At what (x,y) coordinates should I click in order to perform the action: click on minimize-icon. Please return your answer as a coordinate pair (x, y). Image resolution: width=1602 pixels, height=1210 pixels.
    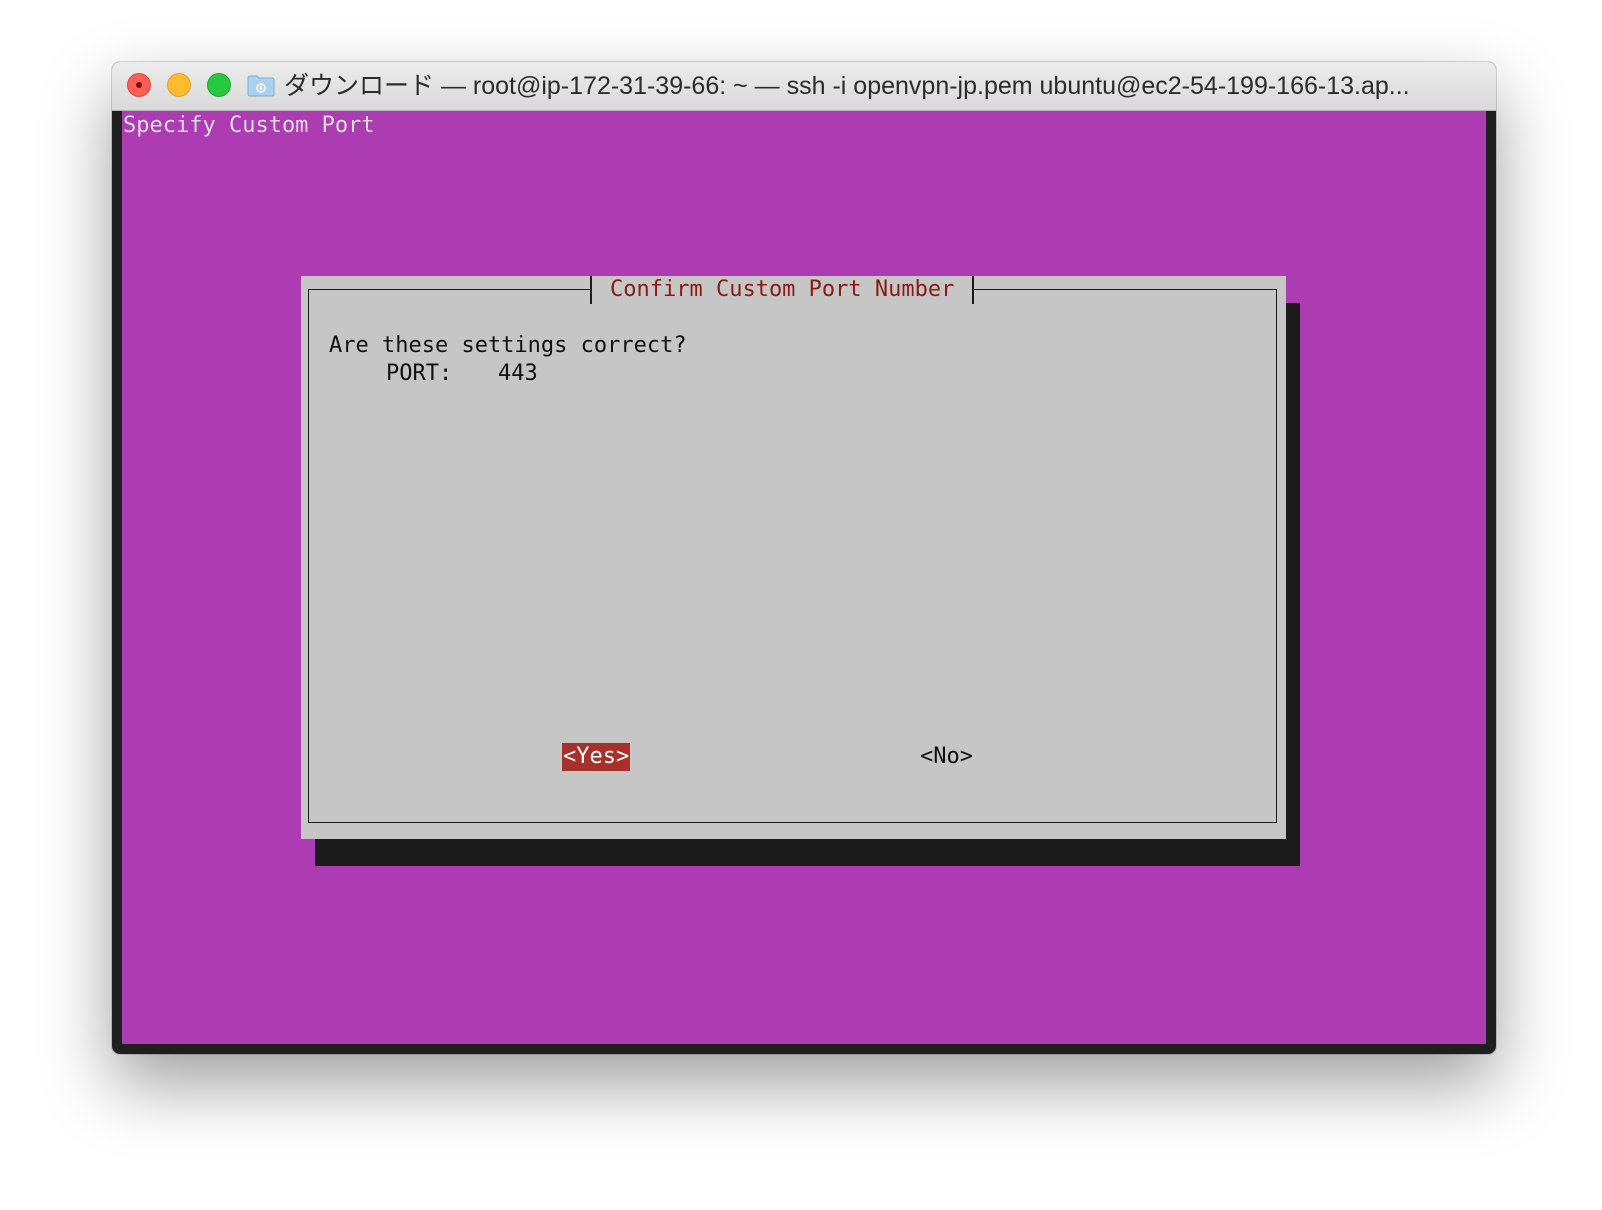
    Looking at the image, I should click on (179, 85).